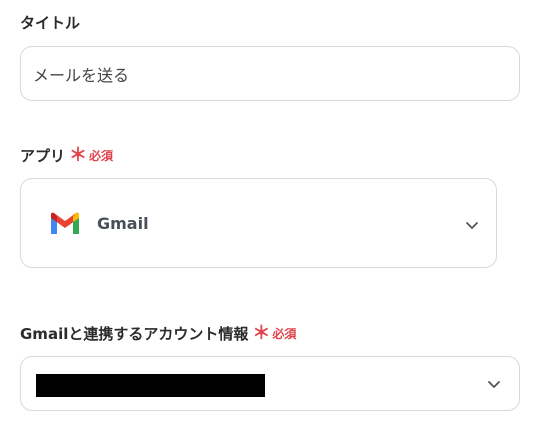  I want to click on account-label-text: Gmailと連携するアカウント情報, so click(134, 334).